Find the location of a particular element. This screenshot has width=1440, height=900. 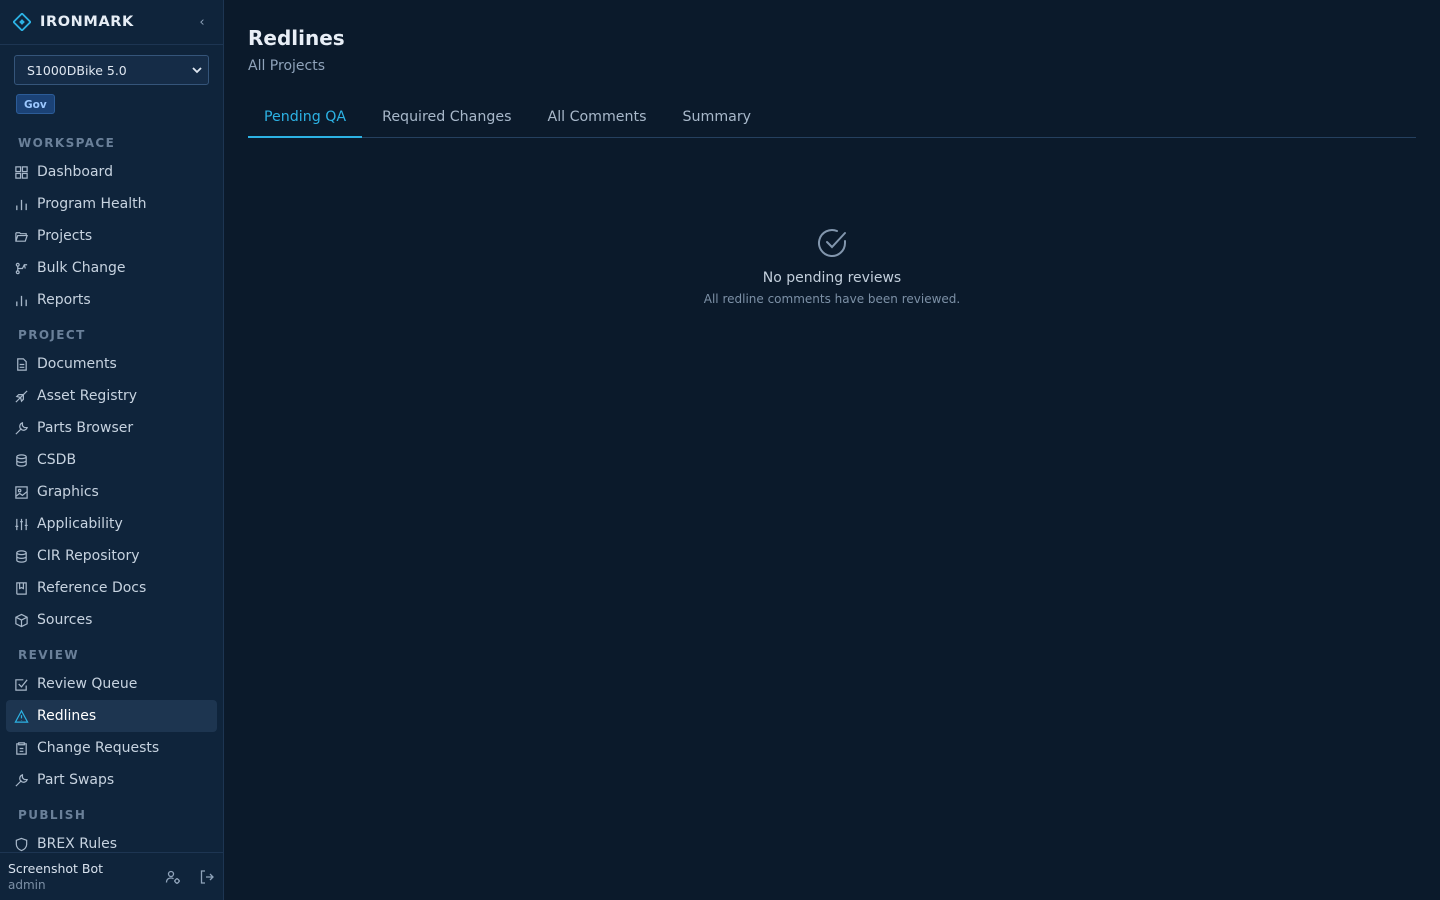

project-select: S1000DBike 5.0 is located at coordinates (111, 70).